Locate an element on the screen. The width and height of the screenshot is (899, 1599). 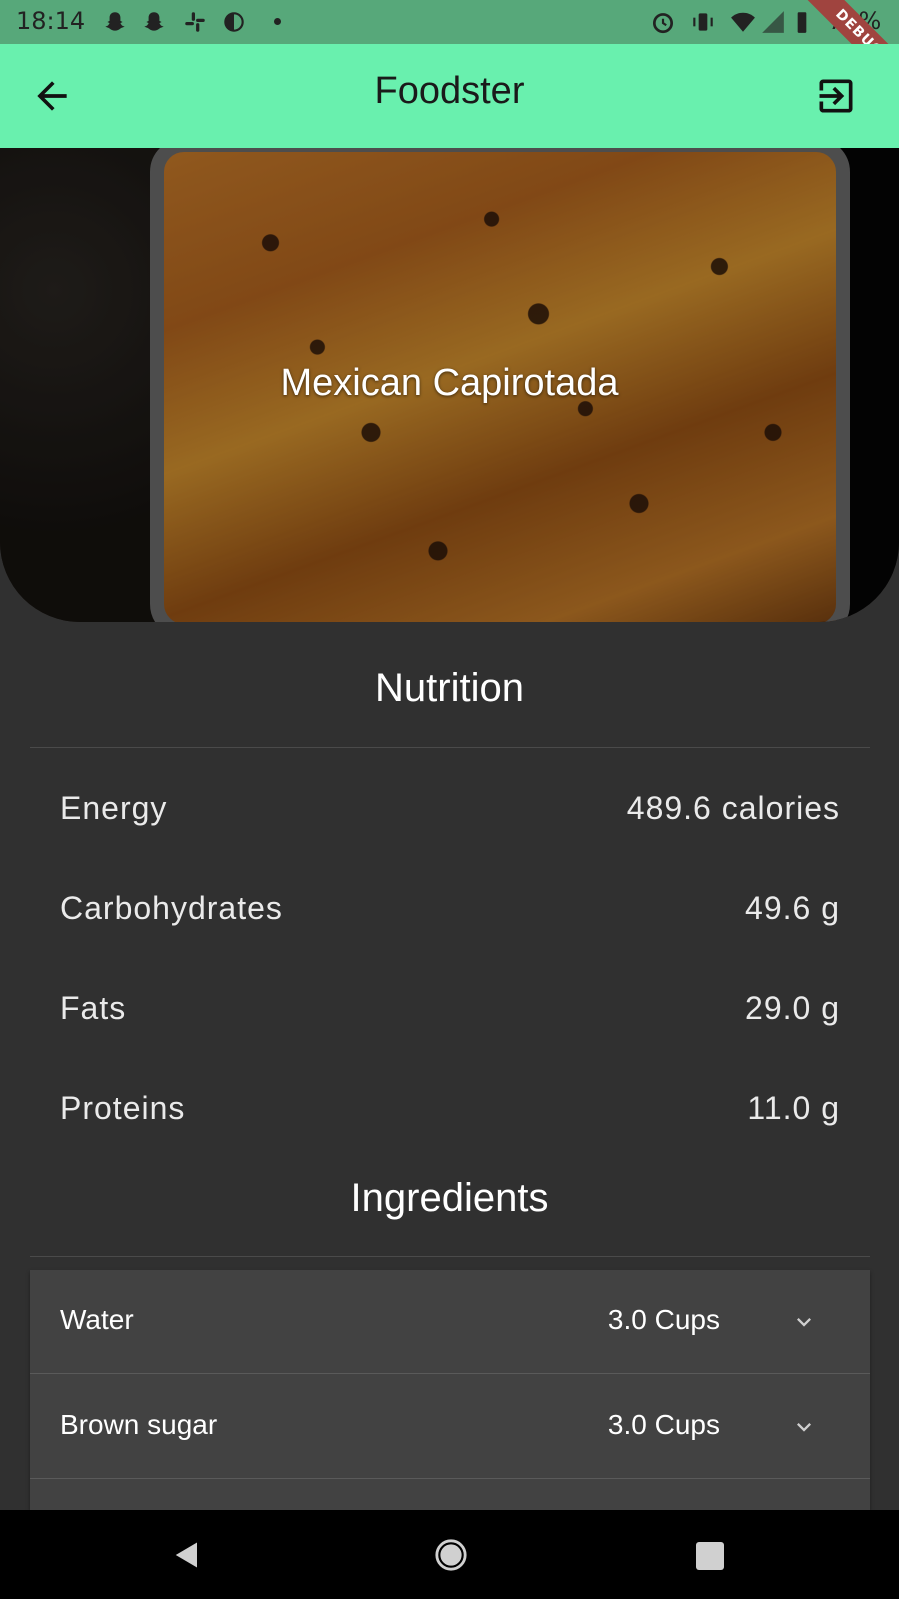
nutrition-label: Carbohydrates is located at coordinates (171, 908).